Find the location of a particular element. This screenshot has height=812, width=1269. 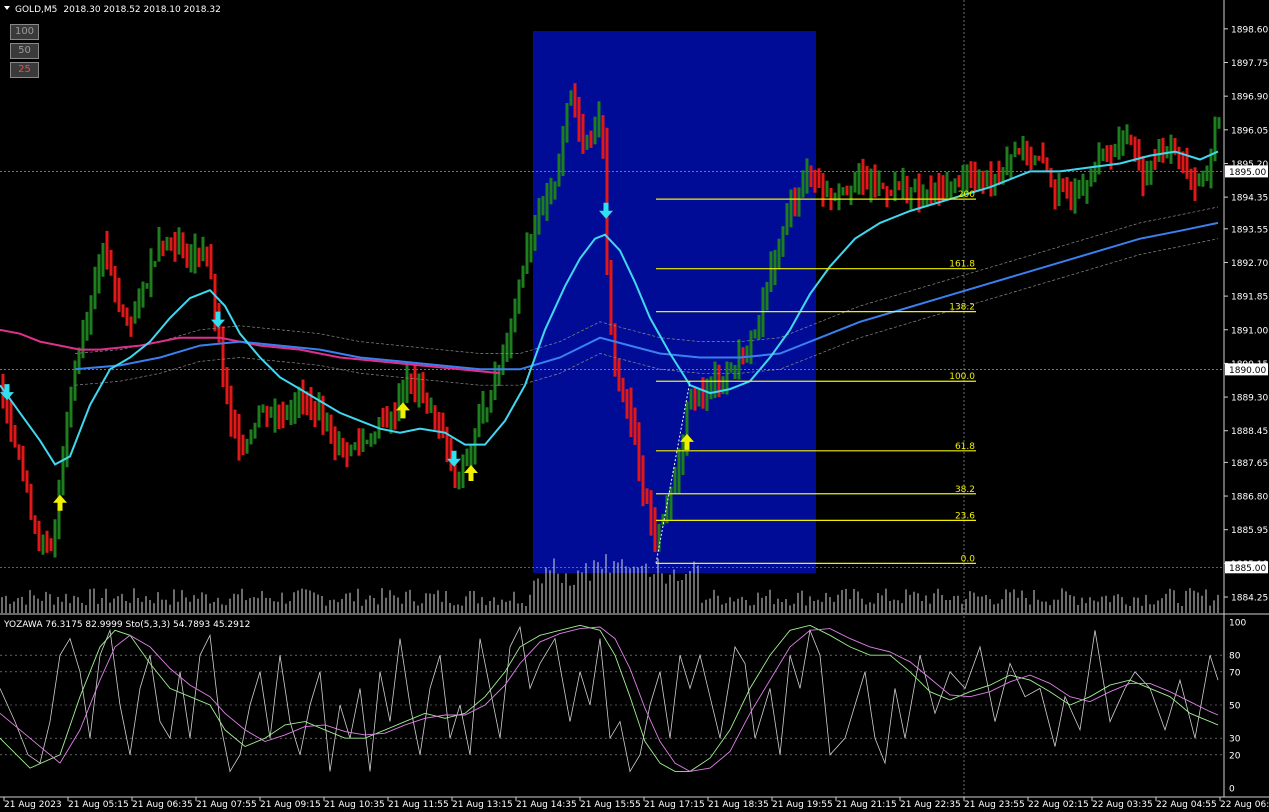

time-tick-label: 21 Aug 11:55 is located at coordinates (418, 805).